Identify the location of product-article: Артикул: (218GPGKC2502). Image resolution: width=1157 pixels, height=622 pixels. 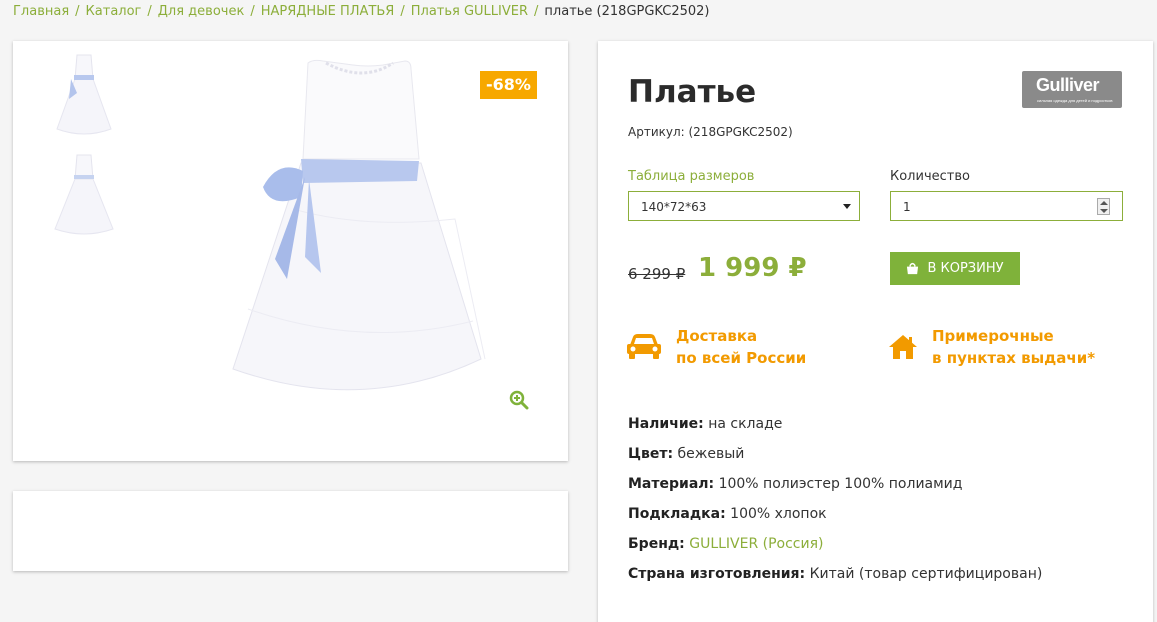
(710, 132).